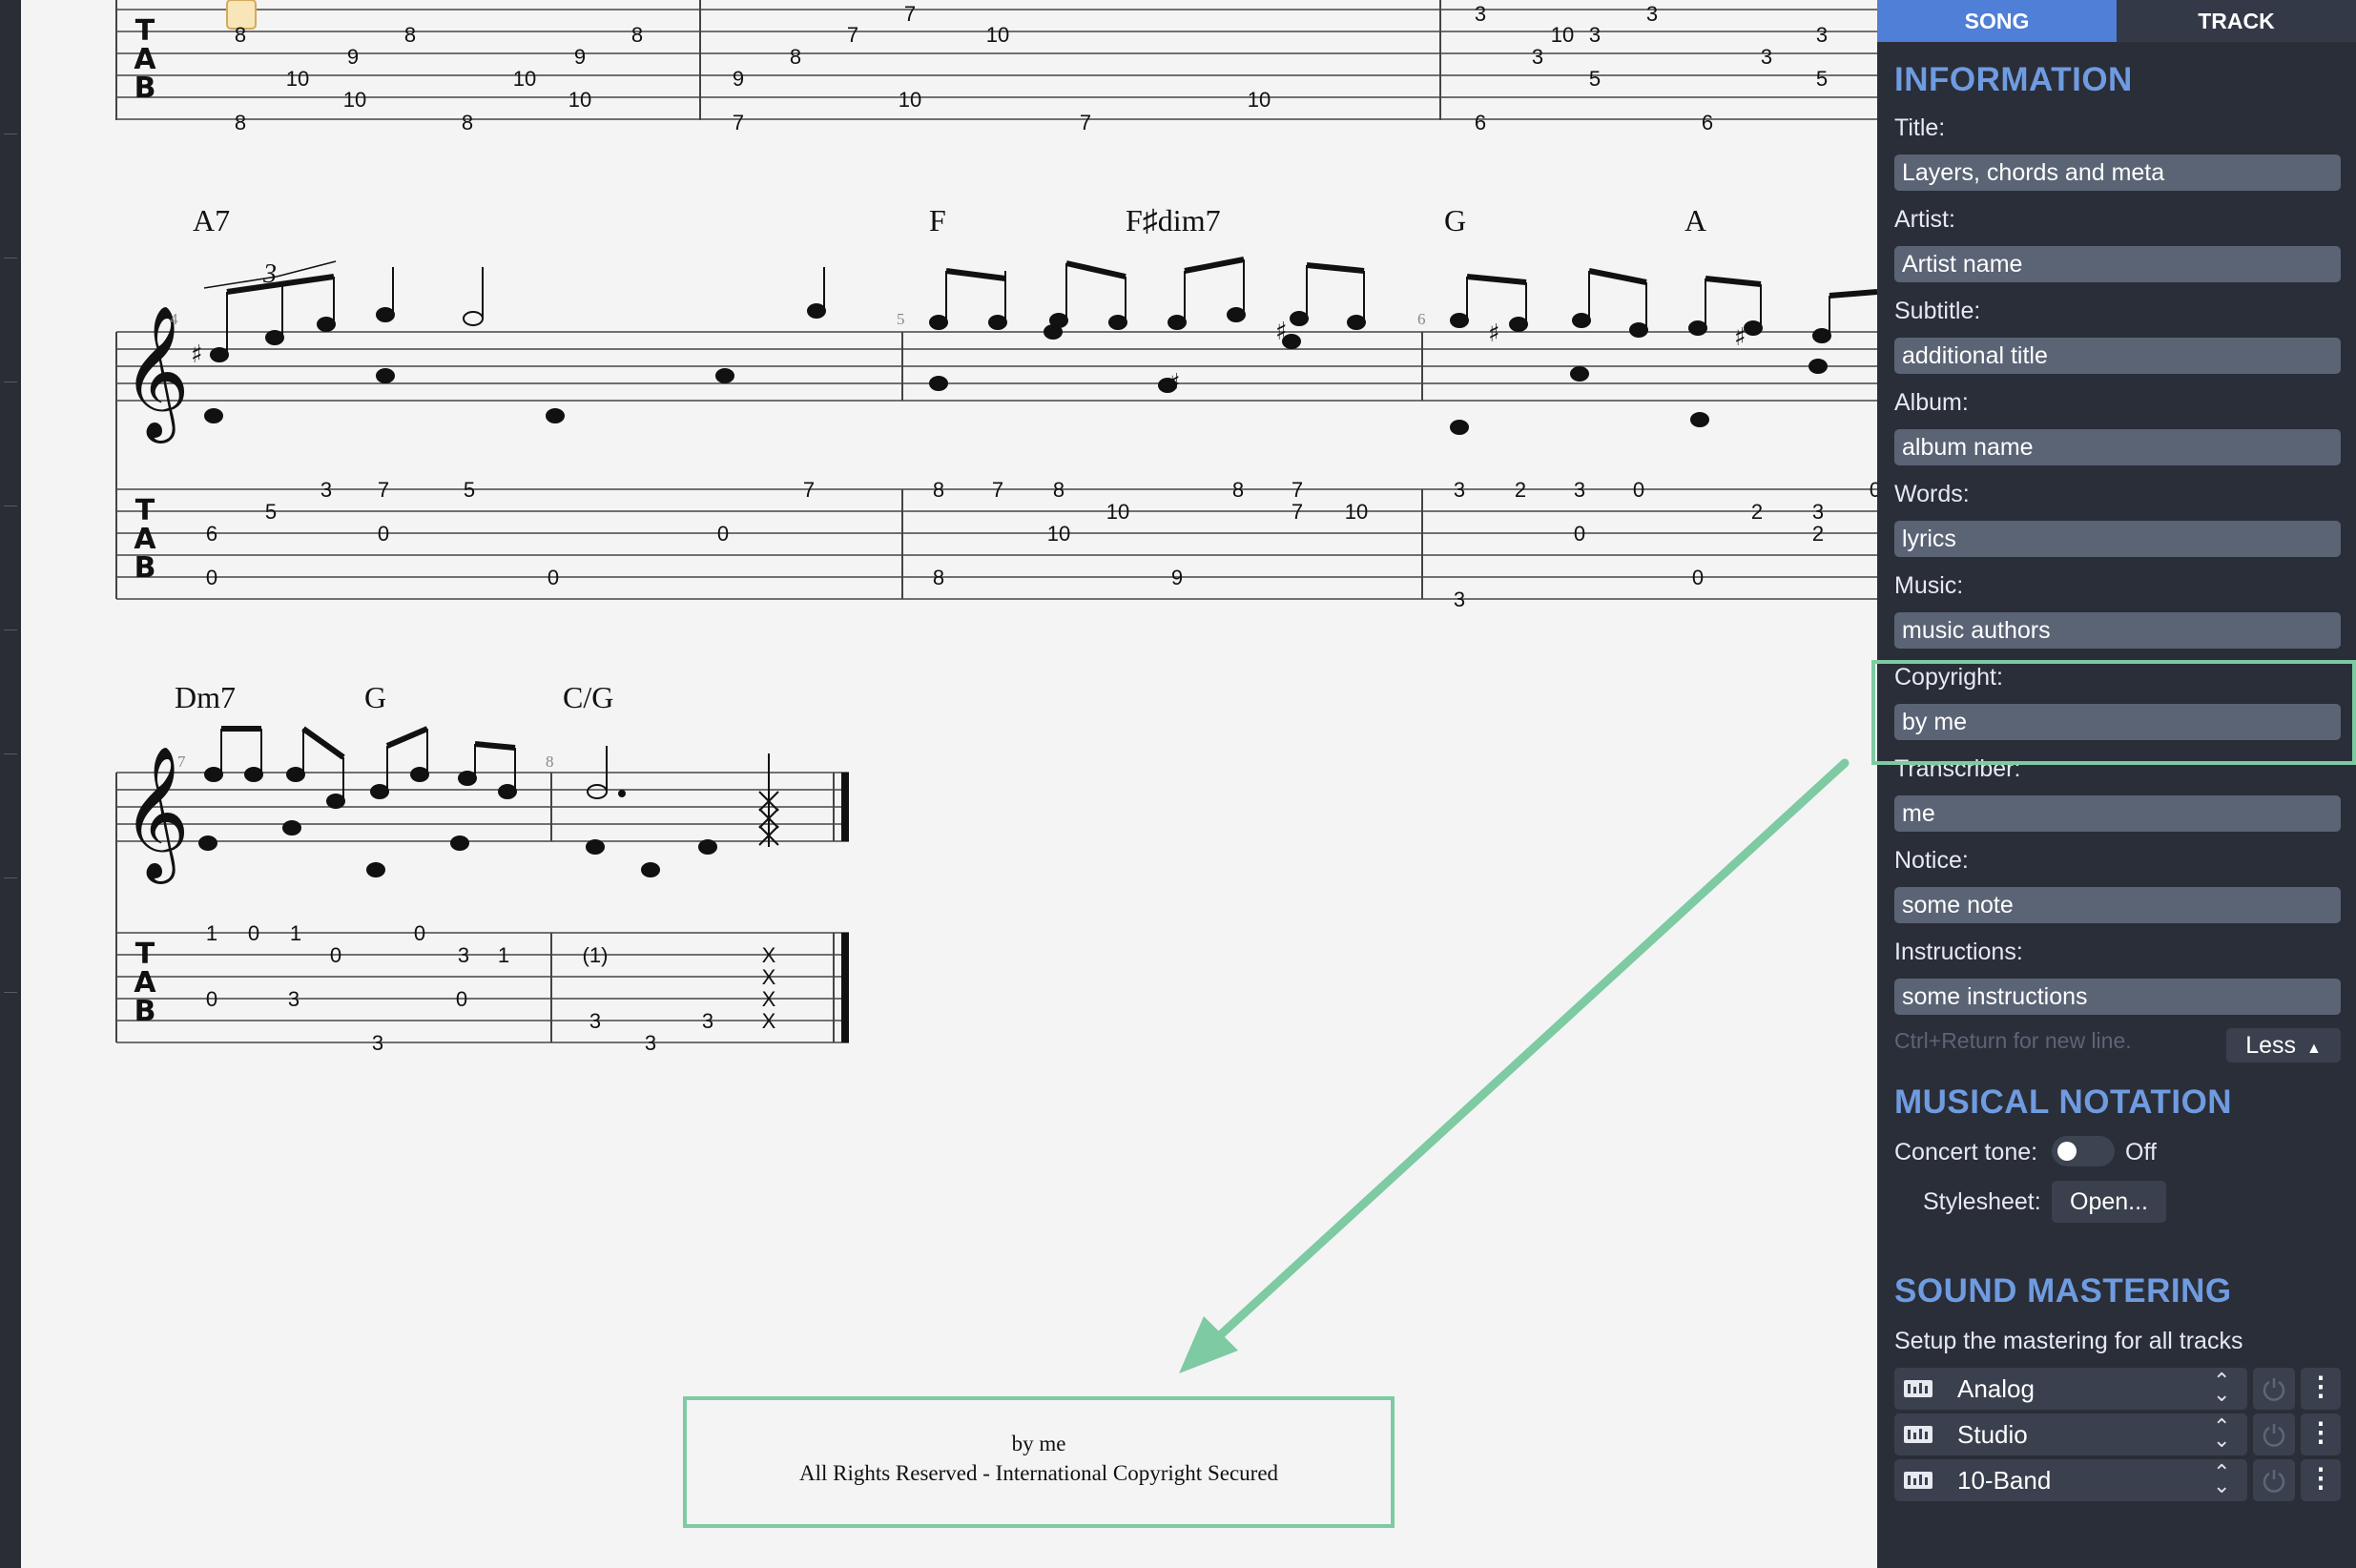 The height and width of the screenshot is (1568, 2356). I want to click on artist-field: Artist name, so click(2117, 264).